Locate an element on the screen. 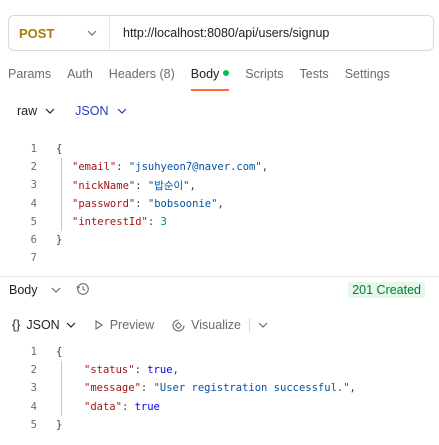  body-format-label: JSON is located at coordinates (92, 111).